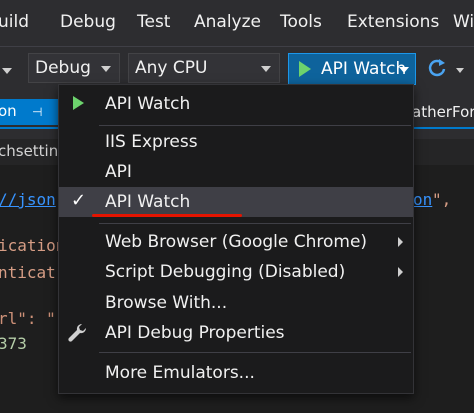 The width and height of the screenshot is (474, 413). Describe the element at coordinates (13, 343) in the screenshot. I see `code-text: 373` at that location.